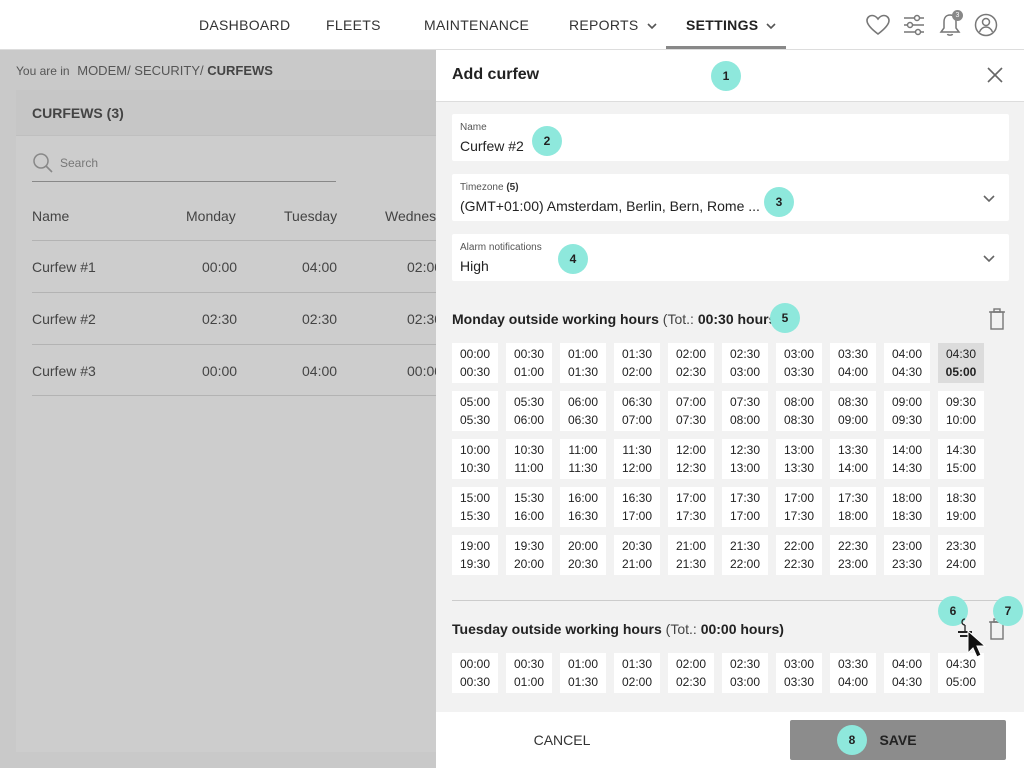 This screenshot has height=768, width=1024. What do you see at coordinates (637, 411) in the screenshot?
I see `time-slot: 06:30 07:00` at bounding box center [637, 411].